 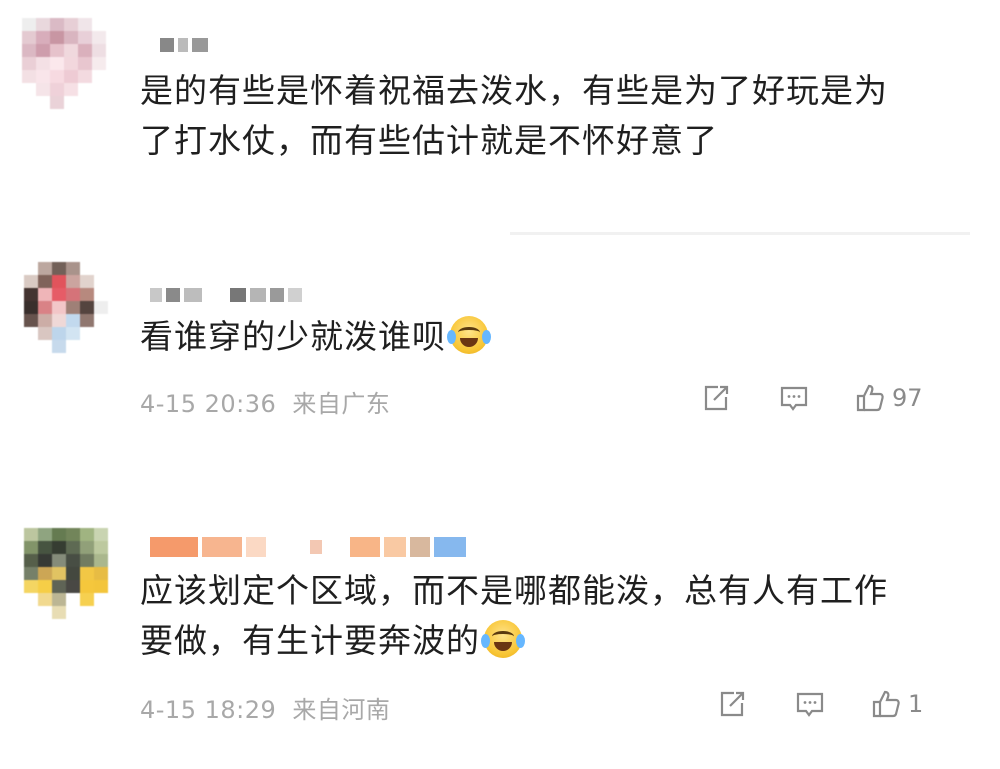 What do you see at coordinates (341, 404) in the screenshot?
I see `comment-location: 来自广东` at bounding box center [341, 404].